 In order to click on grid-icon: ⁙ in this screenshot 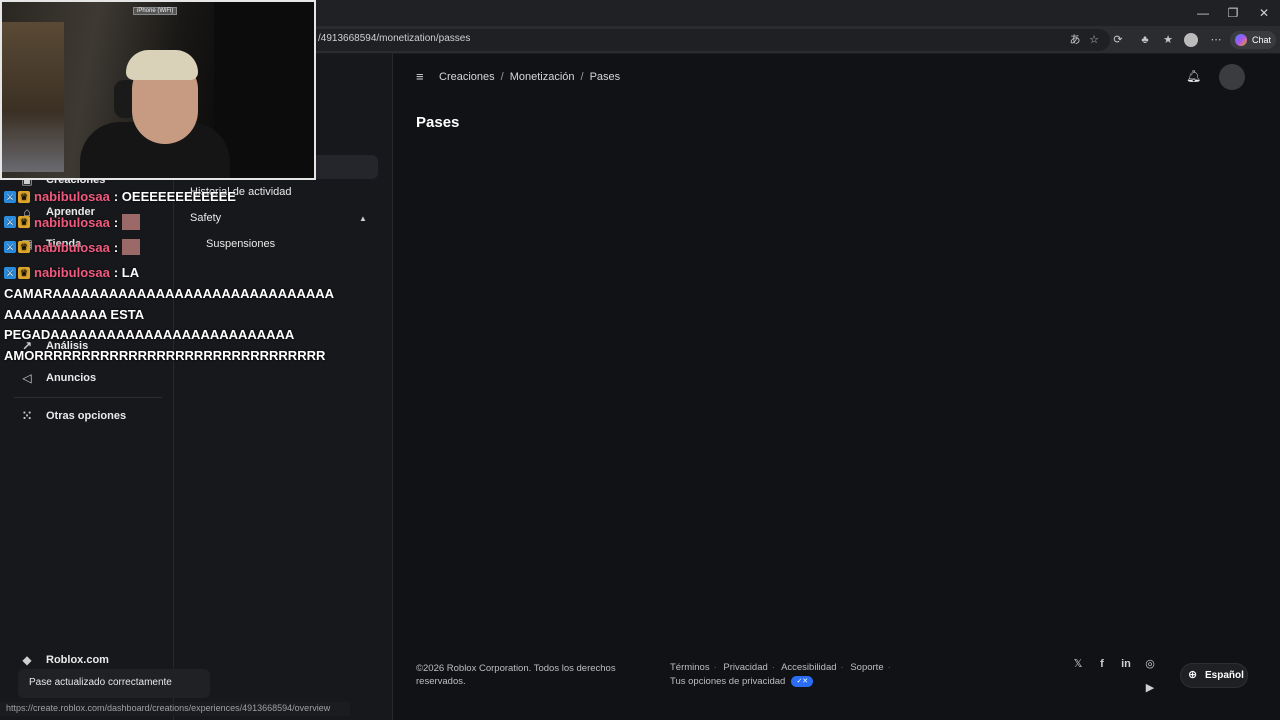, I will do `click(27, 416)`.